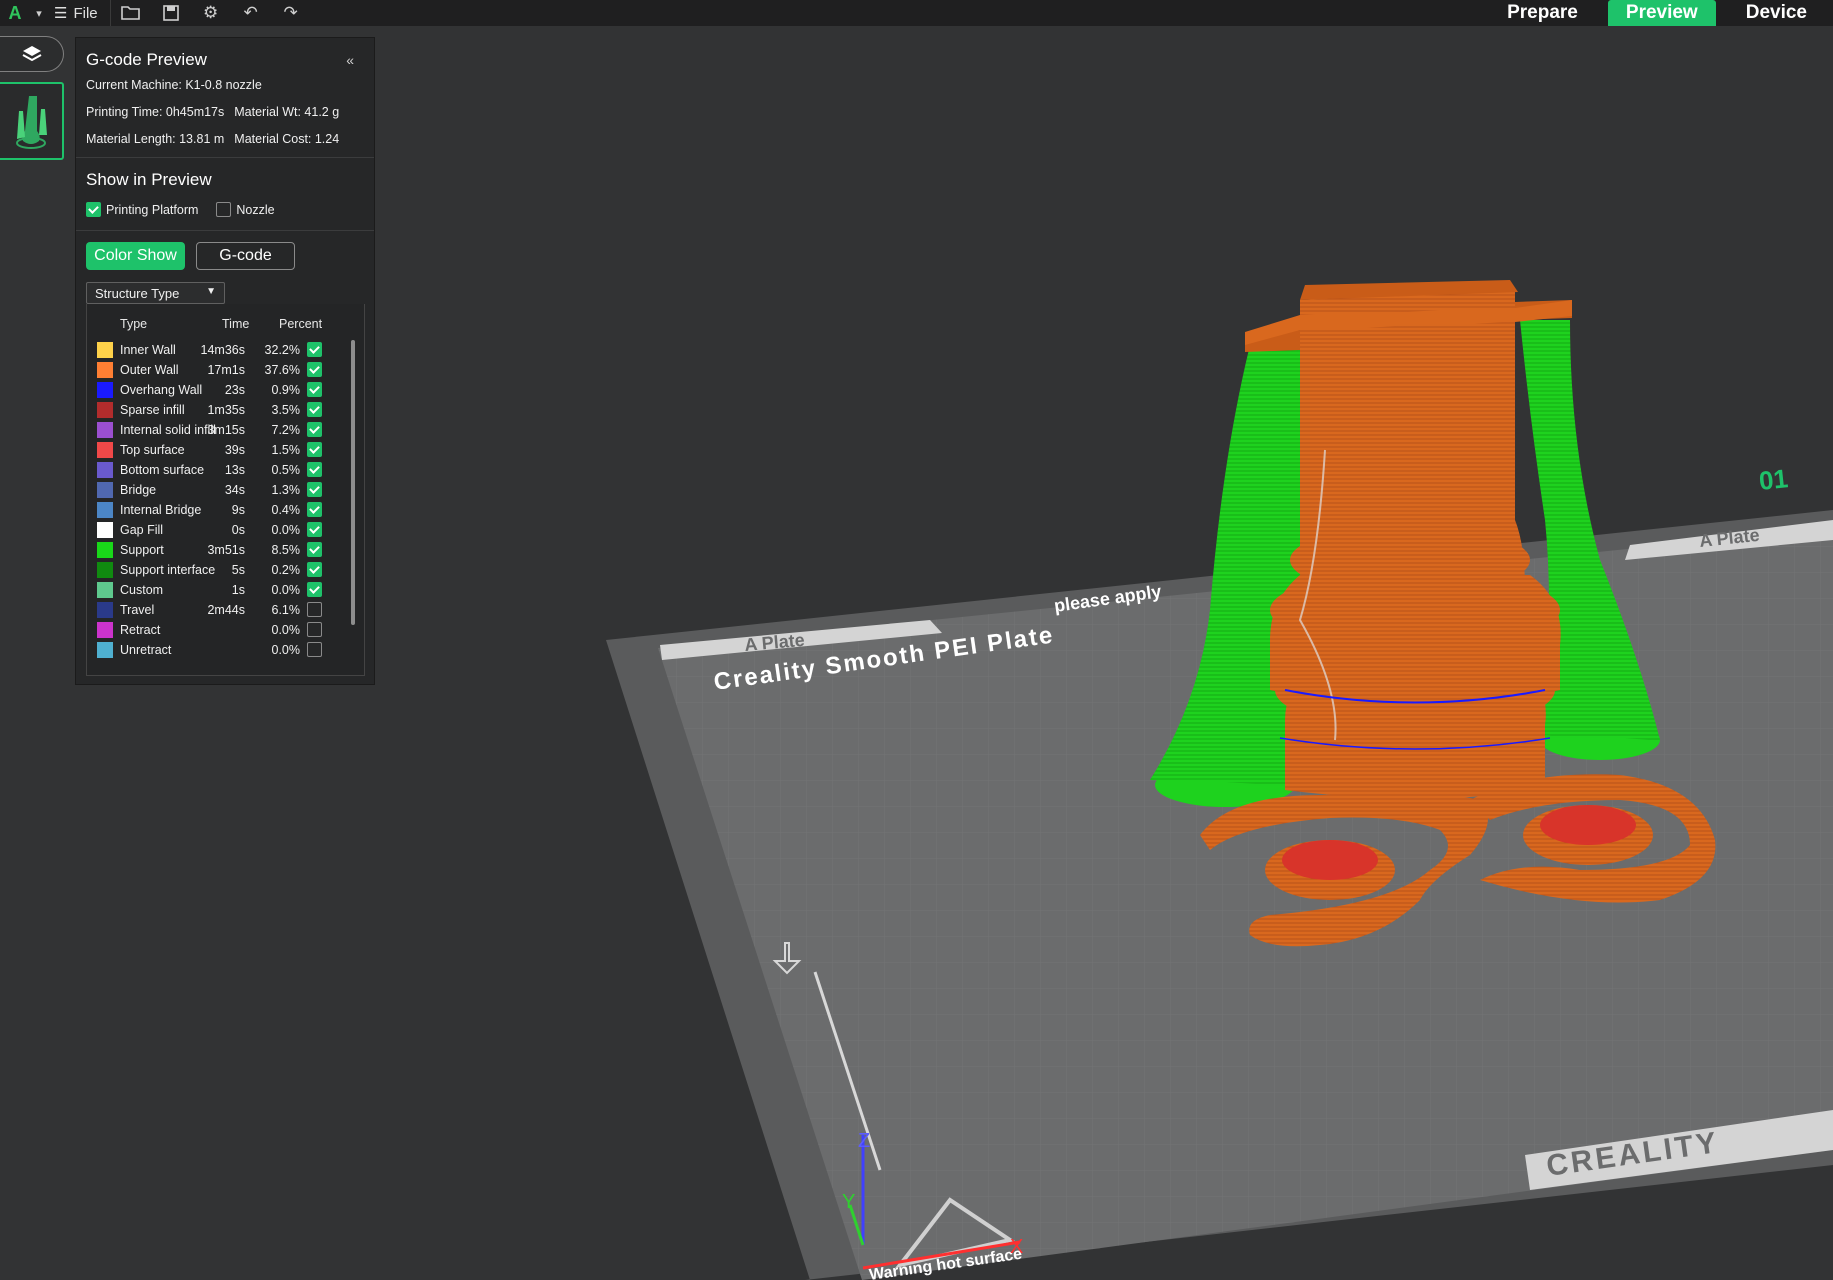 The image size is (1833, 1280). Describe the element at coordinates (238, 510) in the screenshot. I see `legend-time: 9s` at that location.